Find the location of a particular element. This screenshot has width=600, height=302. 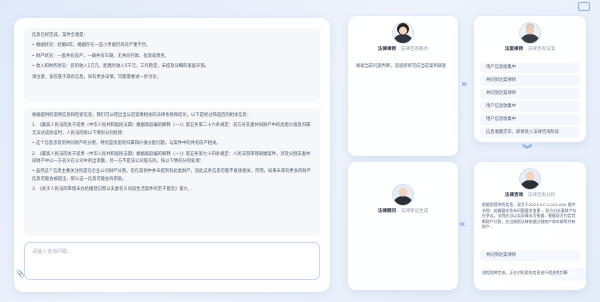

agent-card-lawyer: 法律律师 法律咨询服务 根据当前问题判断，流程即将完成当前案例调查 is located at coordinates (403, 86).